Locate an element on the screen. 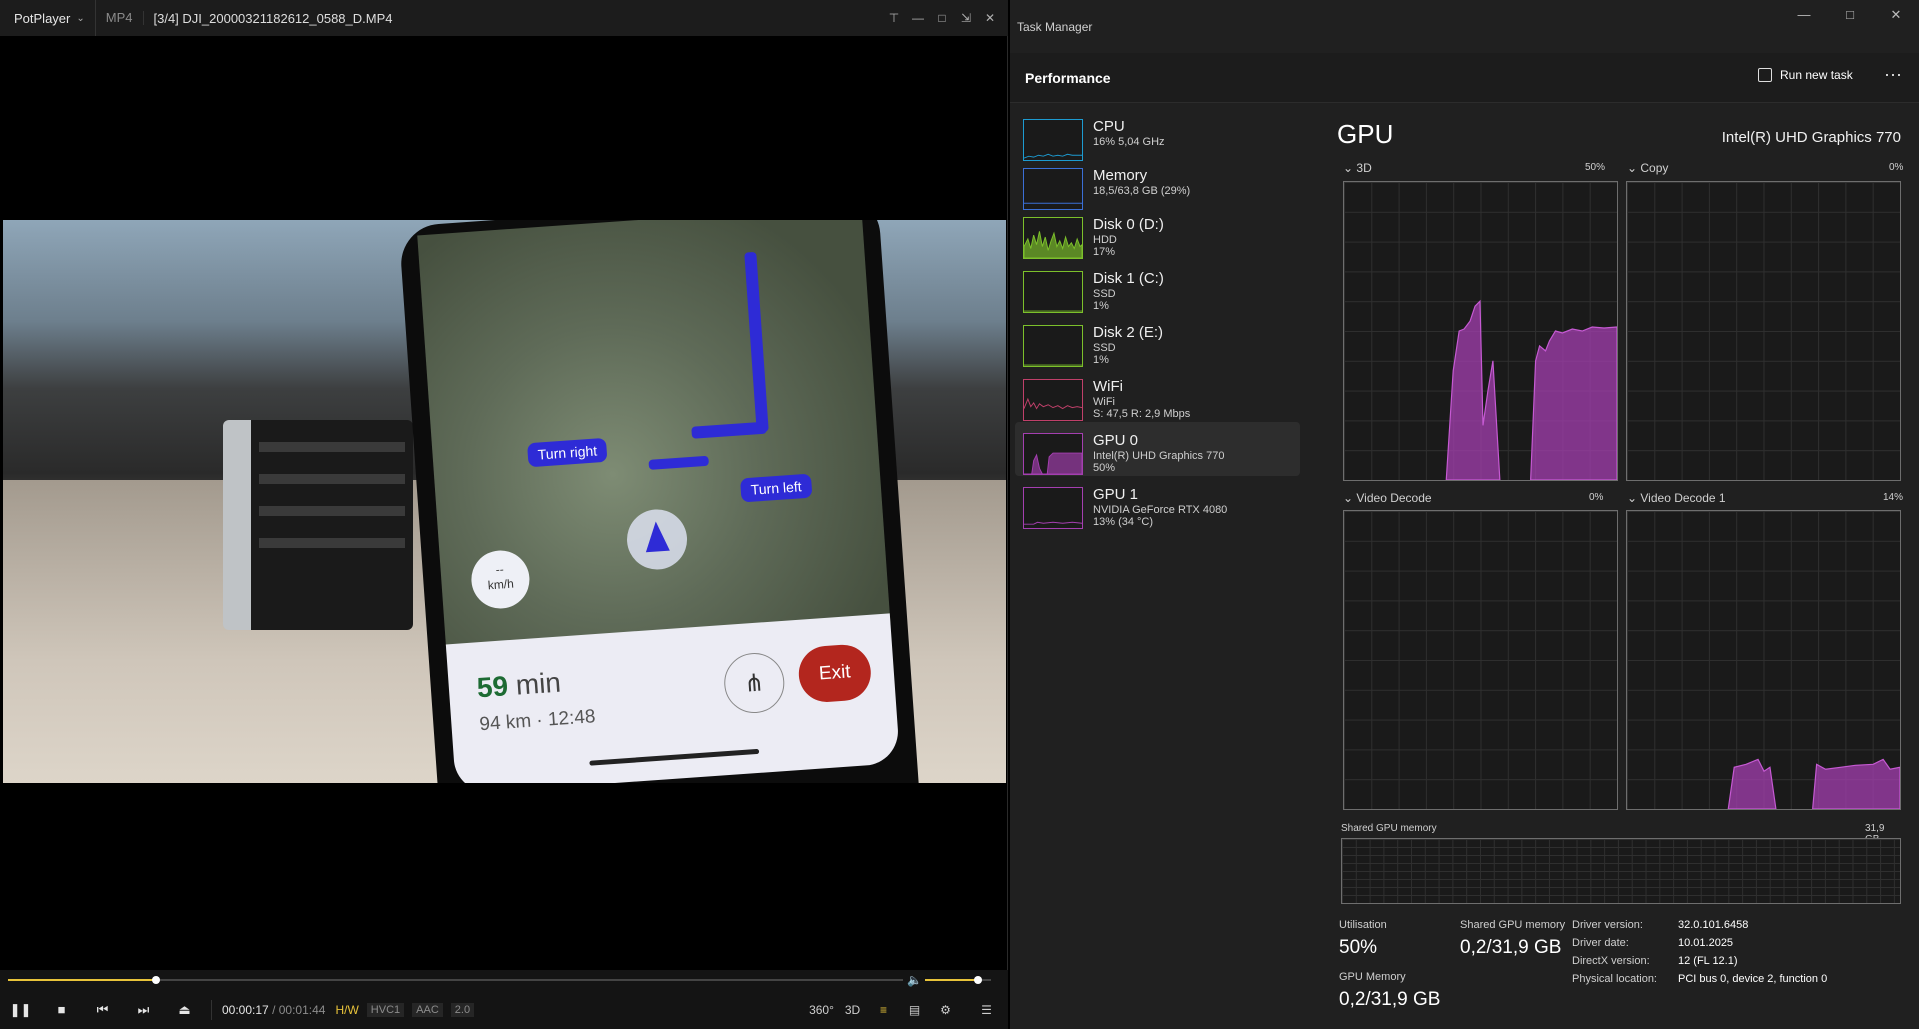  pause-button: ❚❚ is located at coordinates (20, 1010).